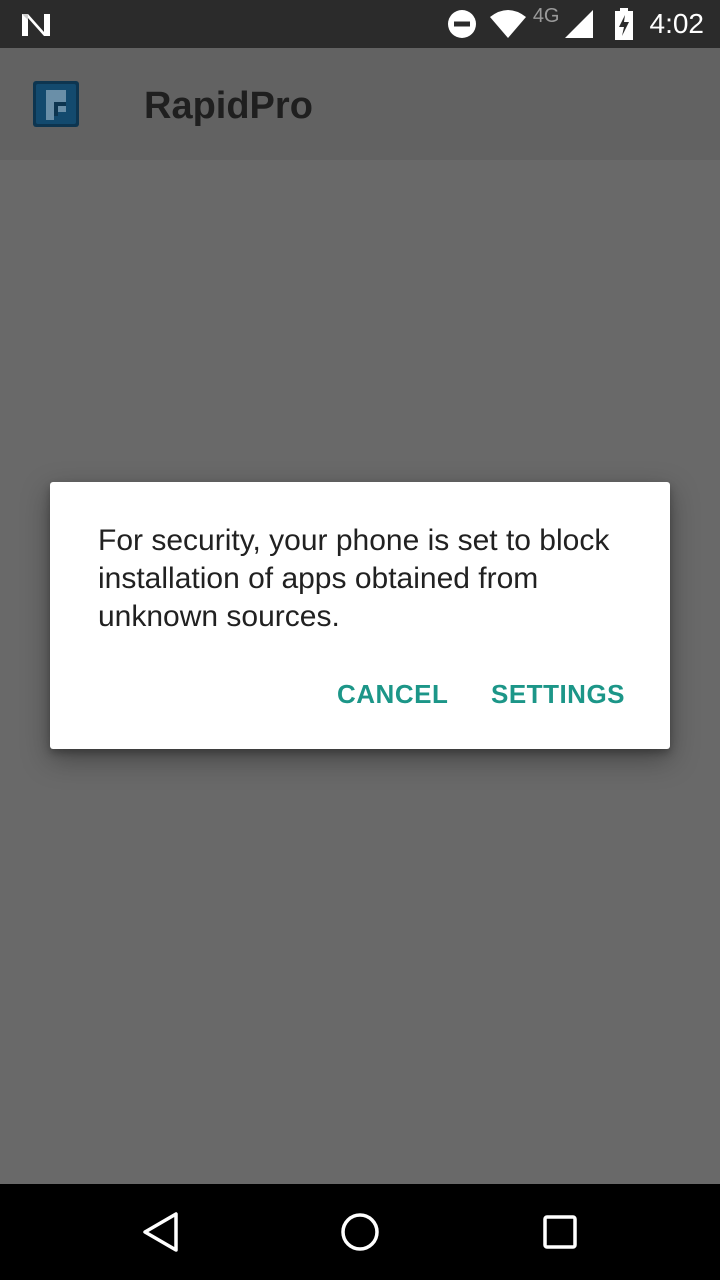  What do you see at coordinates (56, 104) in the screenshot?
I see `rapidpro-app-icon` at bounding box center [56, 104].